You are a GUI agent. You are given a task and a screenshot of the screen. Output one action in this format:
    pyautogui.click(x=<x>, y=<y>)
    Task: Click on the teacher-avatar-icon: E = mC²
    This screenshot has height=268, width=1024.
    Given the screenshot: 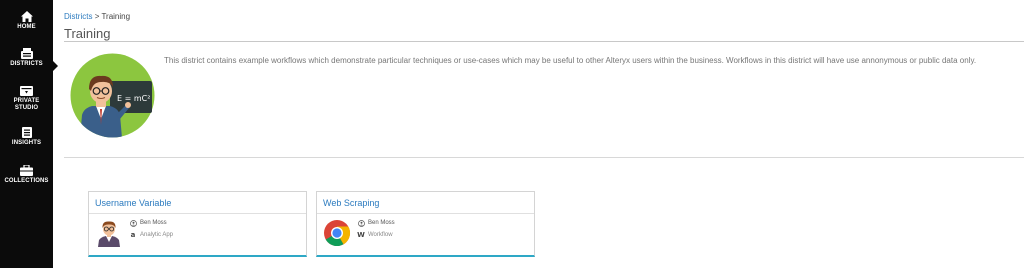 What is the action you would take?
    pyautogui.click(x=112, y=95)
    